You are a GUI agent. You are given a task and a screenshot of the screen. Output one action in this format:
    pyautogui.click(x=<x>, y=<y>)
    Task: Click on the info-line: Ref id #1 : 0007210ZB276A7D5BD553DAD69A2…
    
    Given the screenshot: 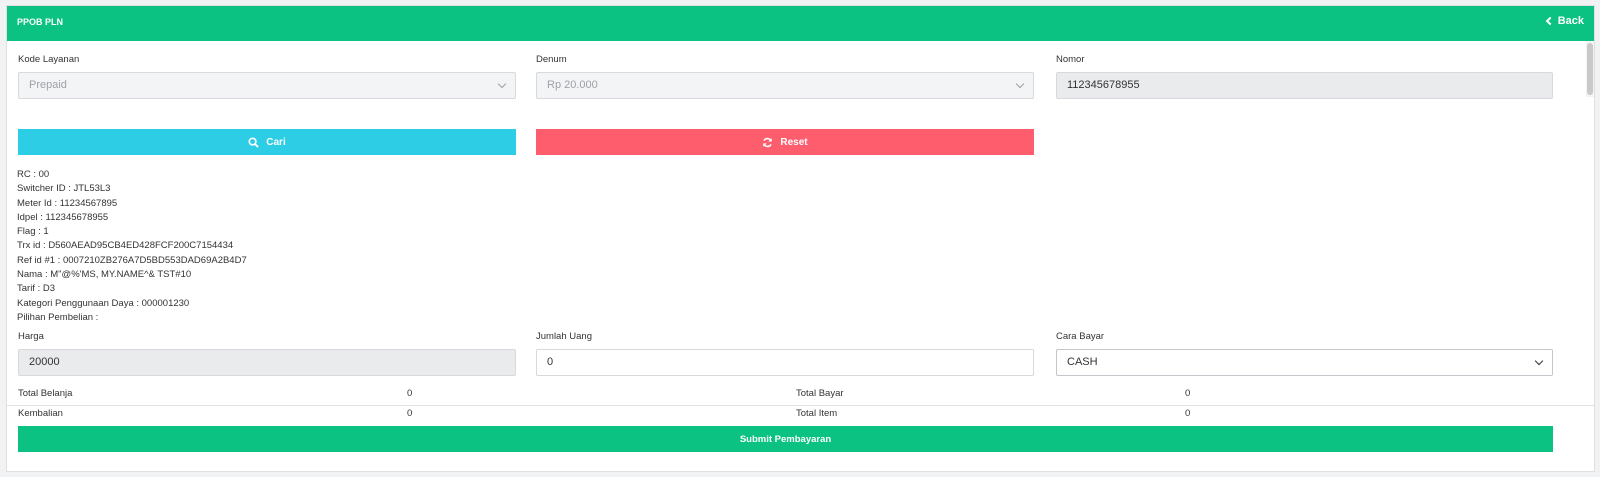 What is the action you would take?
    pyautogui.click(x=132, y=260)
    